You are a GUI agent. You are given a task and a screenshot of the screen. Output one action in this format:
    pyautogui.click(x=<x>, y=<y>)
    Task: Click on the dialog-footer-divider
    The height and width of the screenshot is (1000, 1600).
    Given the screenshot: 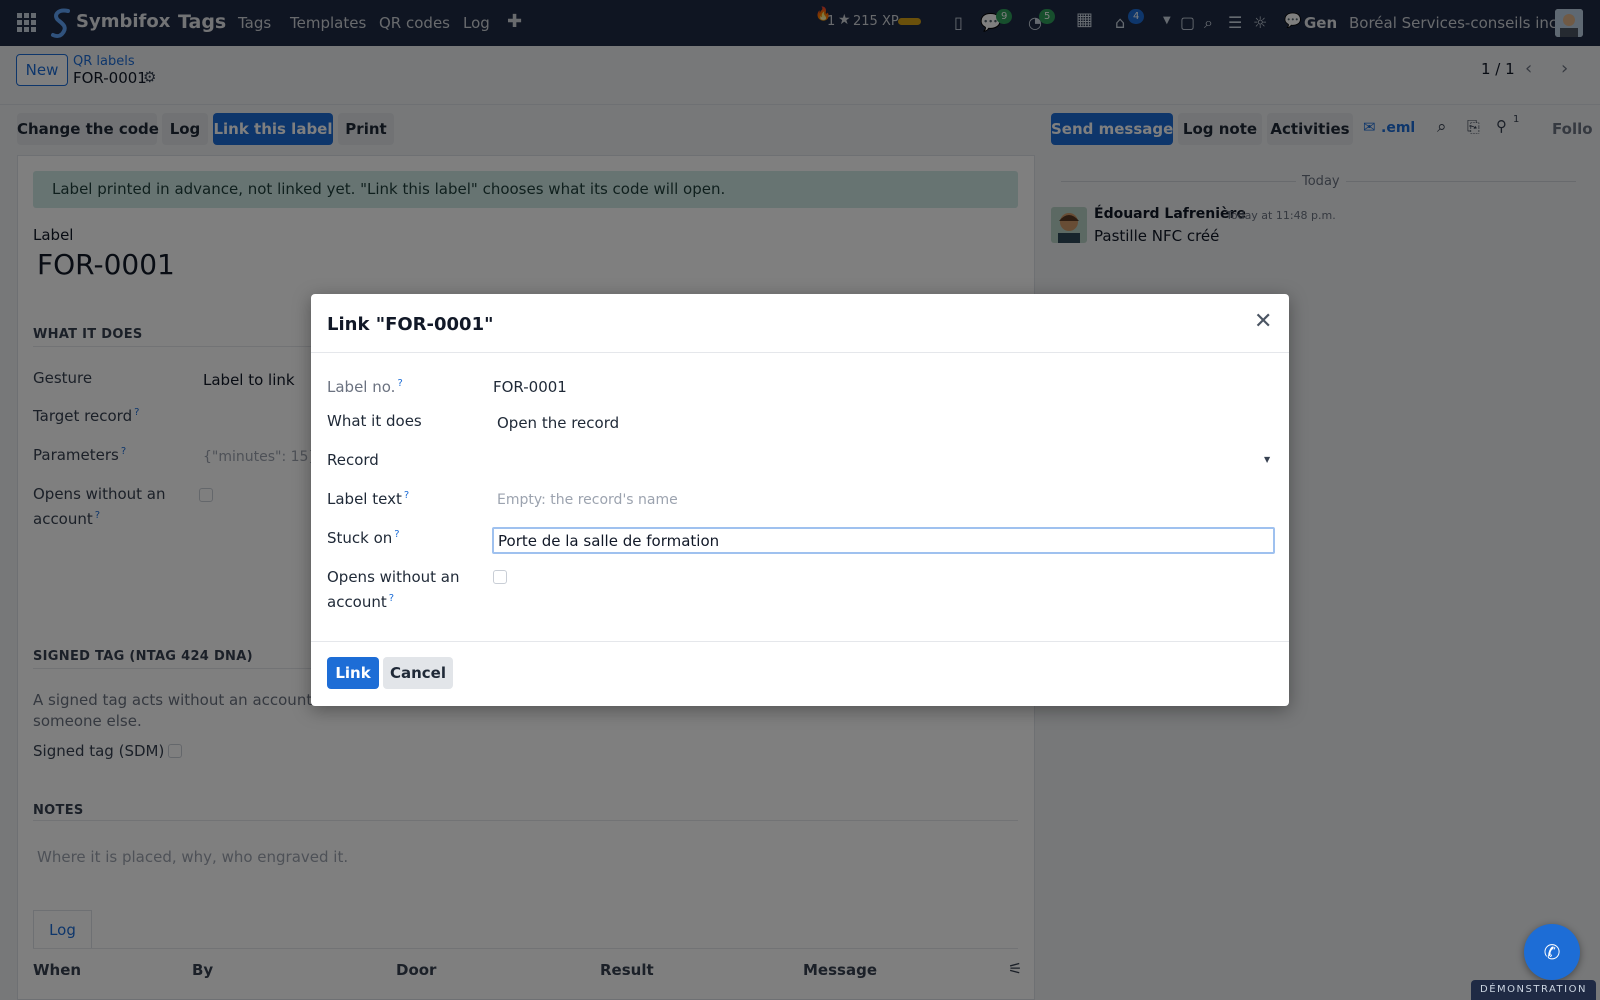 What is the action you would take?
    pyautogui.click(x=800, y=641)
    